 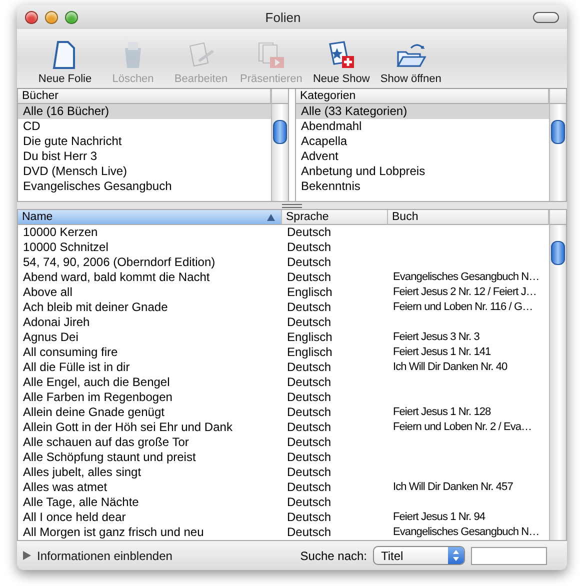 I want to click on table-cell-text: Ich Will Dir Danken Nr. 457, so click(x=453, y=487).